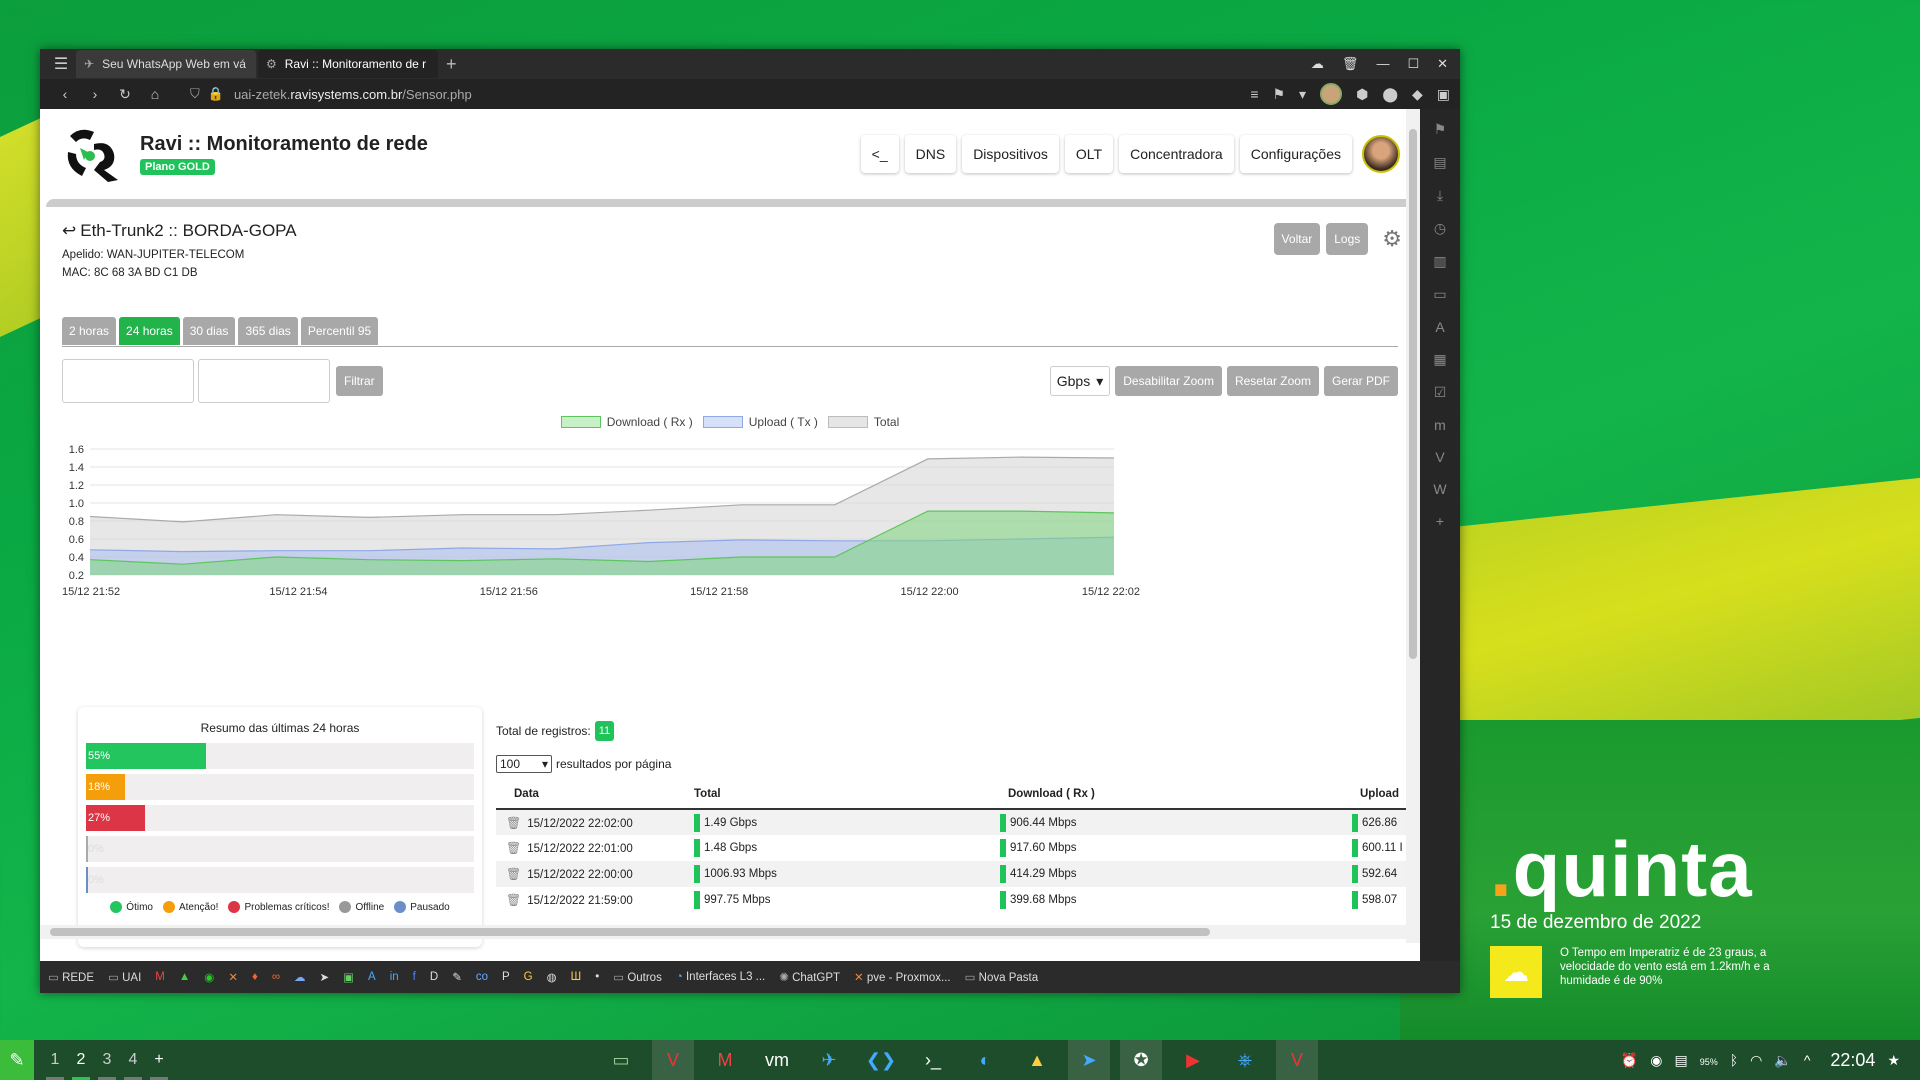 This screenshot has height=1080, width=1920. Describe the element at coordinates (1272, 381) in the screenshot. I see `reset-zoom-button: Resetar Zoom` at that location.